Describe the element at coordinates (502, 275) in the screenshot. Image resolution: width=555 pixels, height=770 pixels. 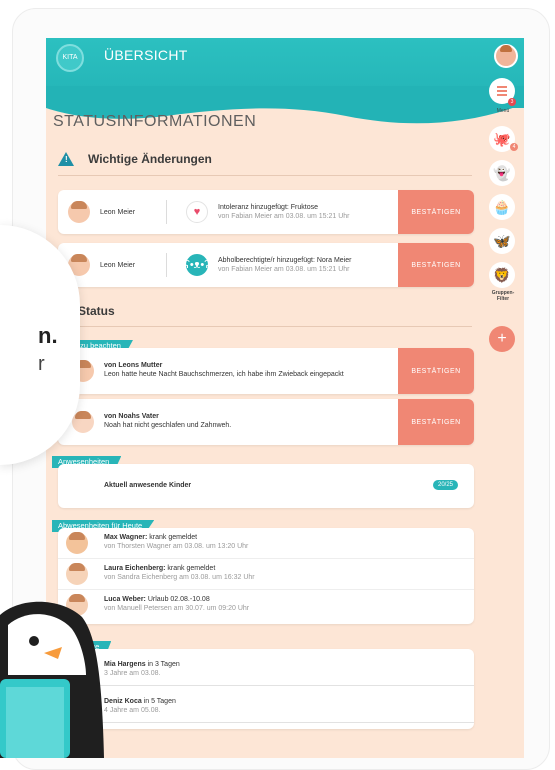
I see `lion-group-icon: 🦁` at that location.